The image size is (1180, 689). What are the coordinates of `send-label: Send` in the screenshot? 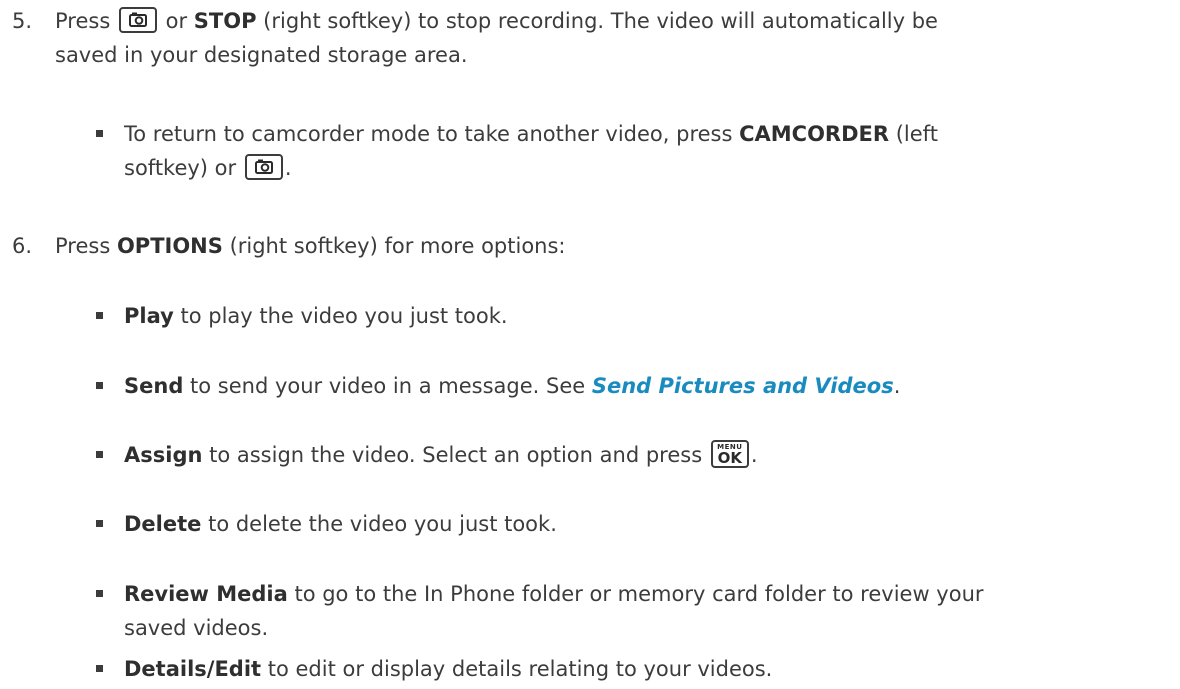 It's located at (154, 386).